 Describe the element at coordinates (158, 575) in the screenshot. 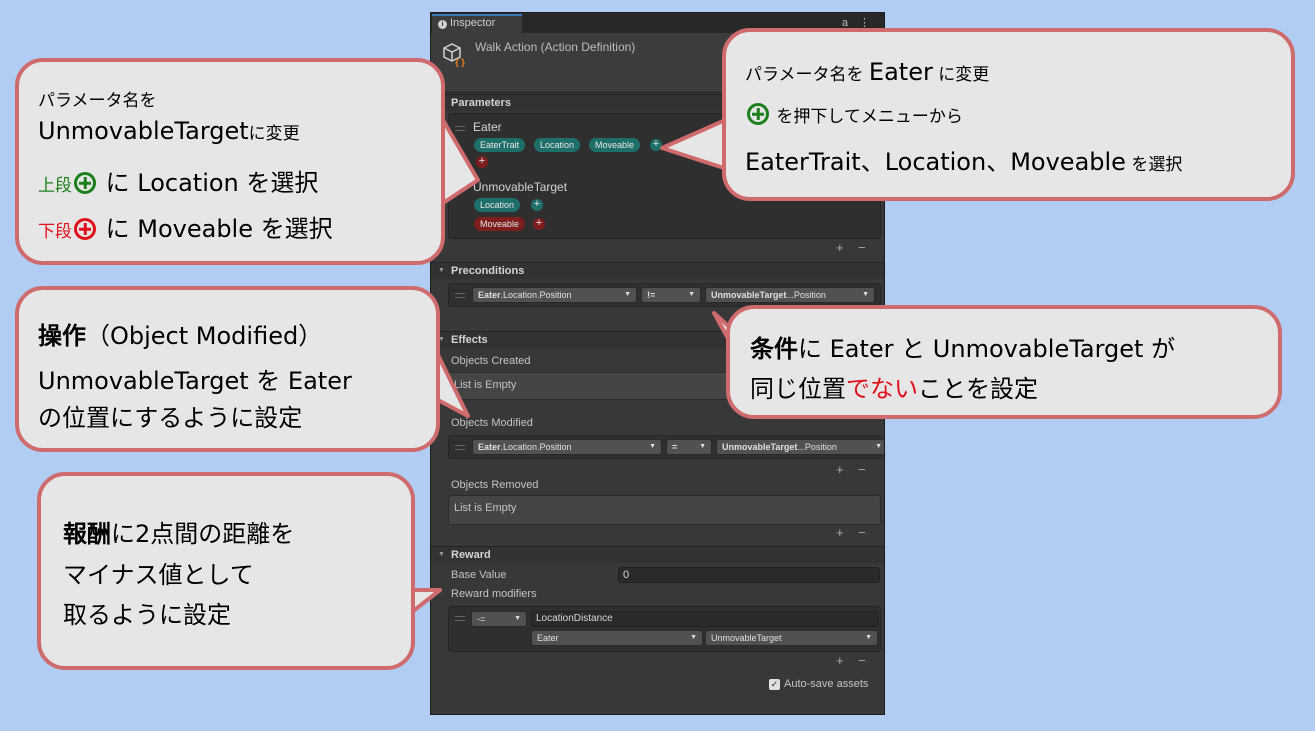

I see `callout-left3-line2: マイナス値として` at that location.